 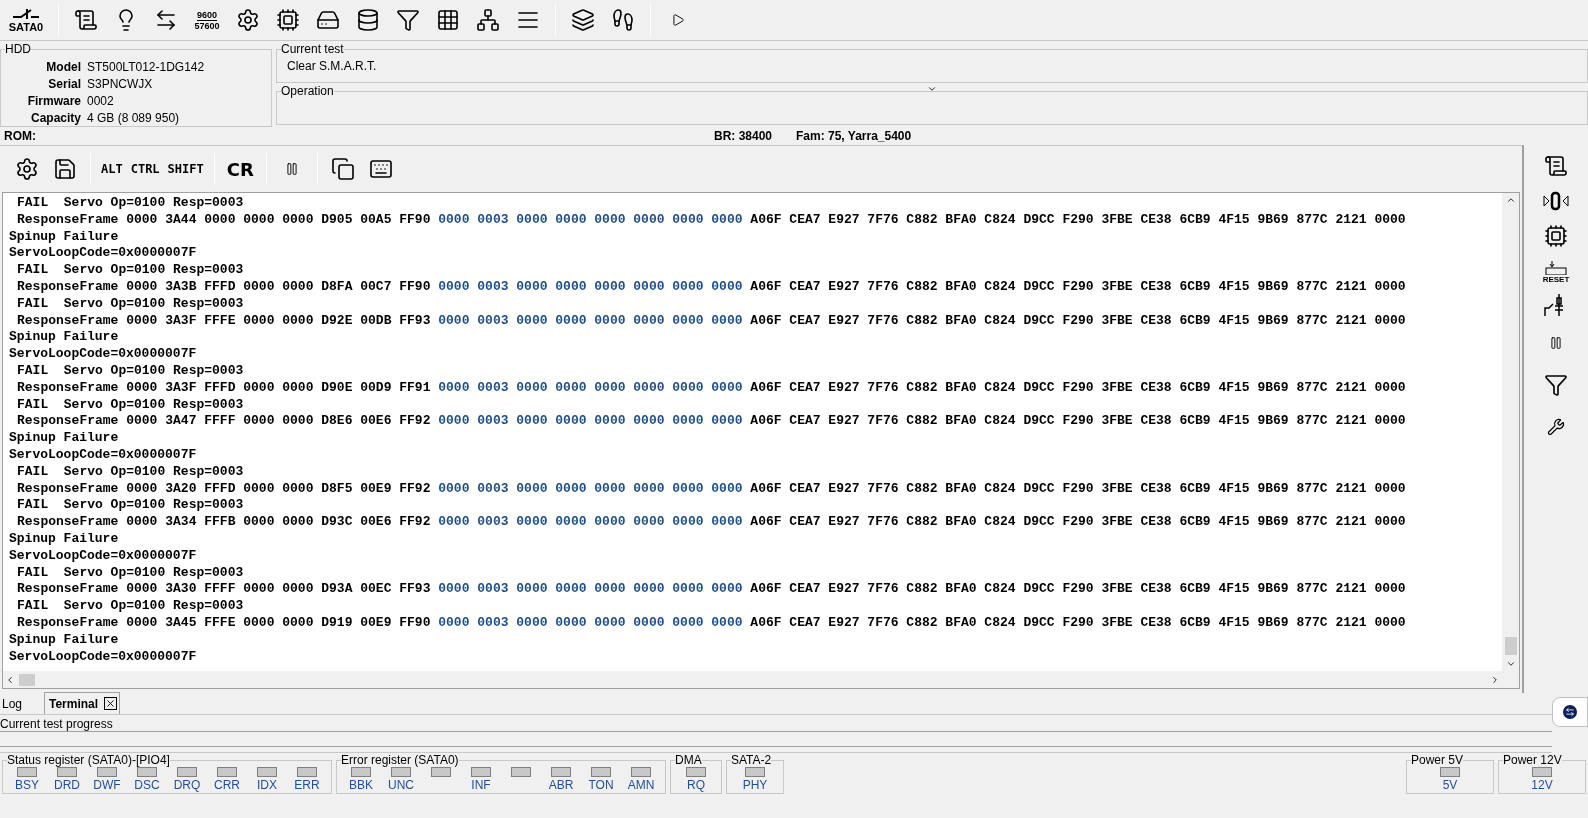 I want to click on switch-icon, so click(x=26, y=14).